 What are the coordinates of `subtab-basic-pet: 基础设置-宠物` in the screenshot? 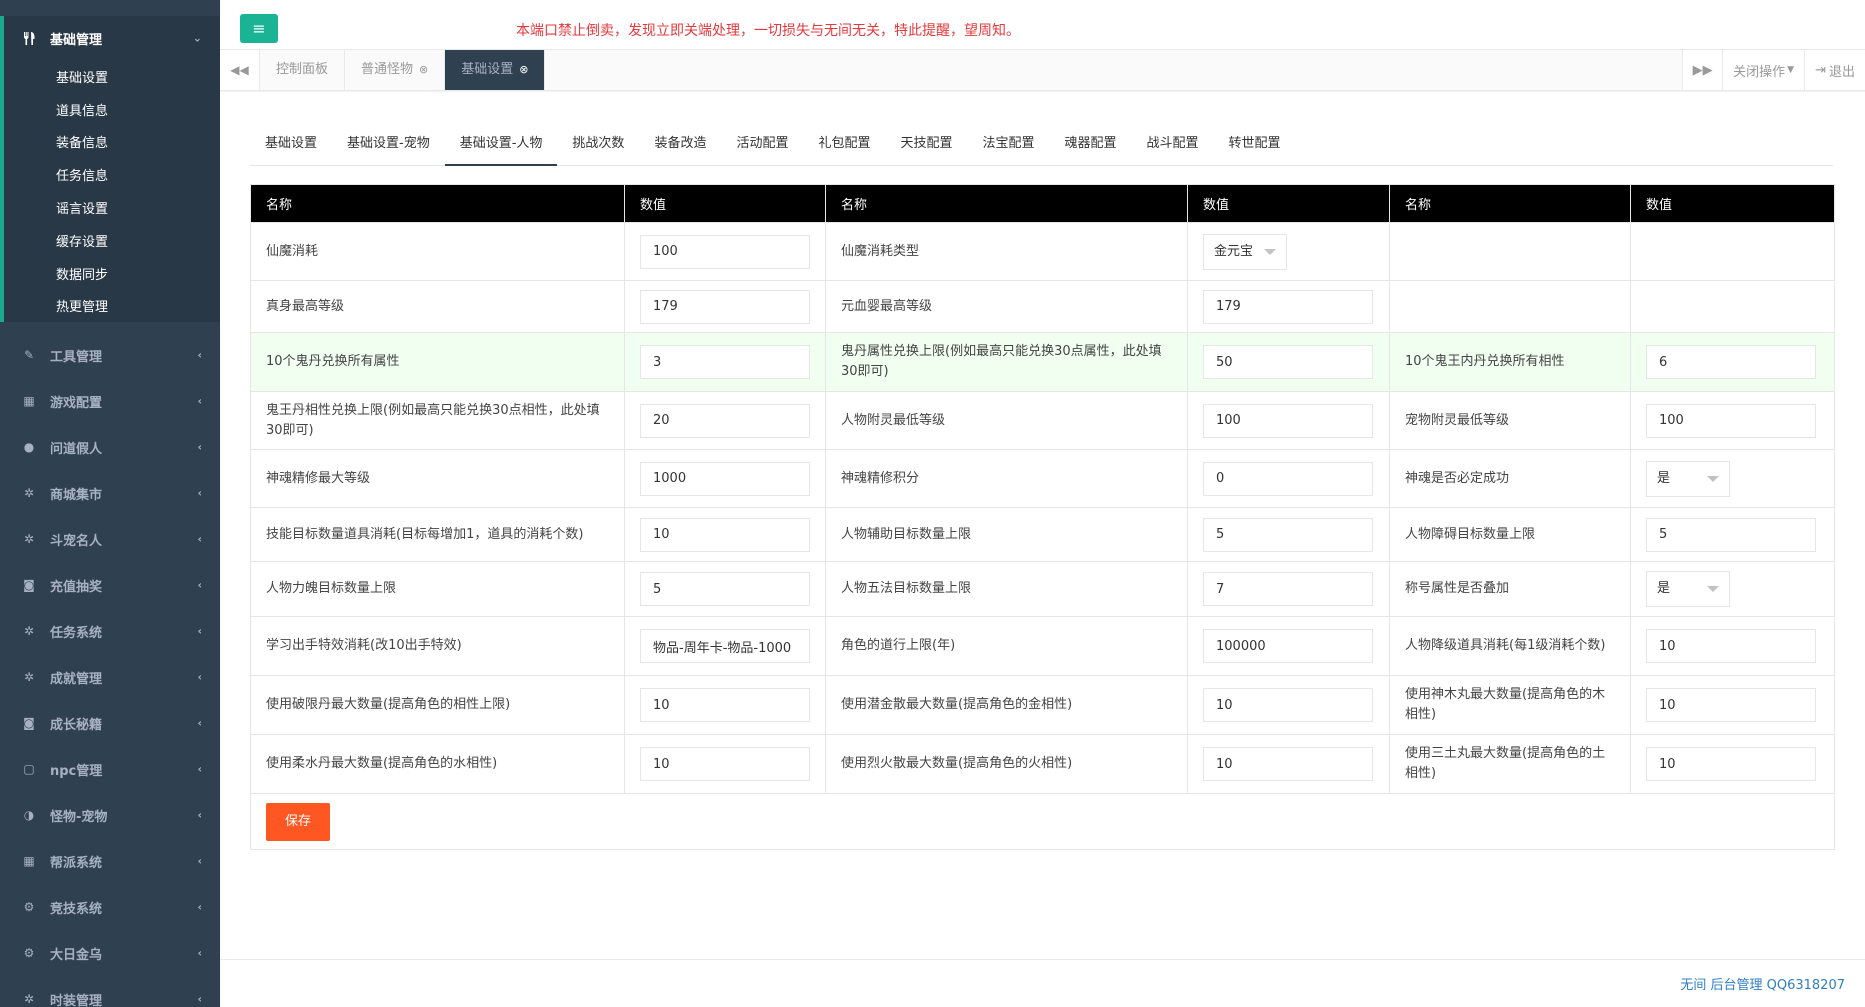 It's located at (388, 144).